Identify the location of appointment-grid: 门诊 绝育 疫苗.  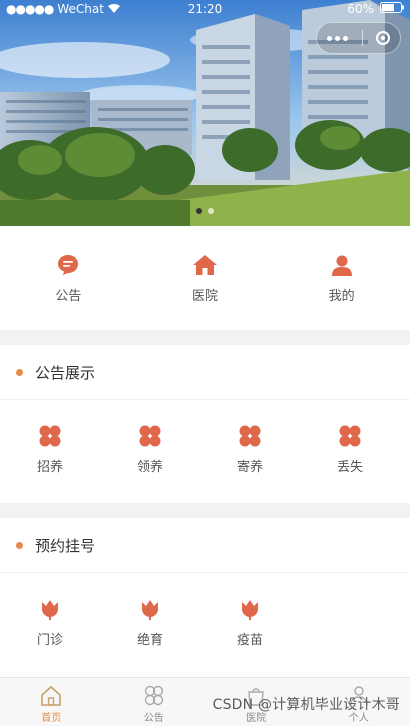
(205, 610).